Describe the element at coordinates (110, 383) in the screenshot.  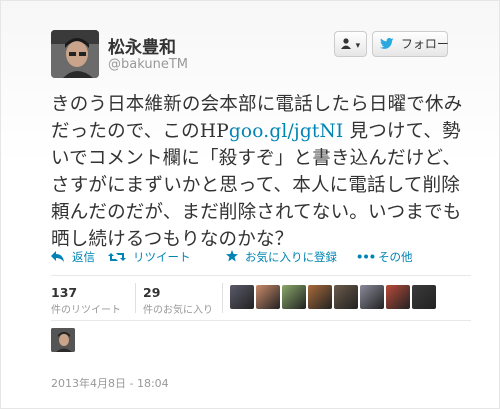
I see `tweet-timestamp: 2013年4月8日 - 18:04` at that location.